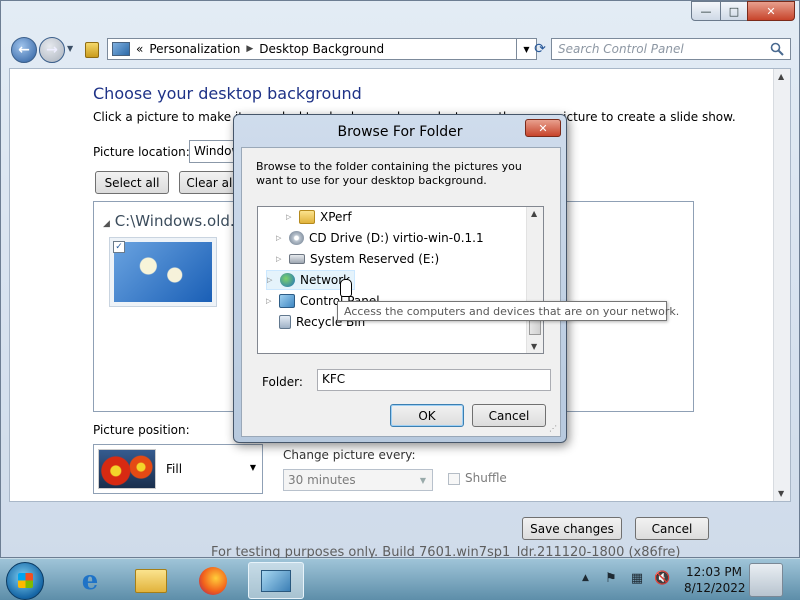  I want to click on minimize-icon: —, so click(706, 11).